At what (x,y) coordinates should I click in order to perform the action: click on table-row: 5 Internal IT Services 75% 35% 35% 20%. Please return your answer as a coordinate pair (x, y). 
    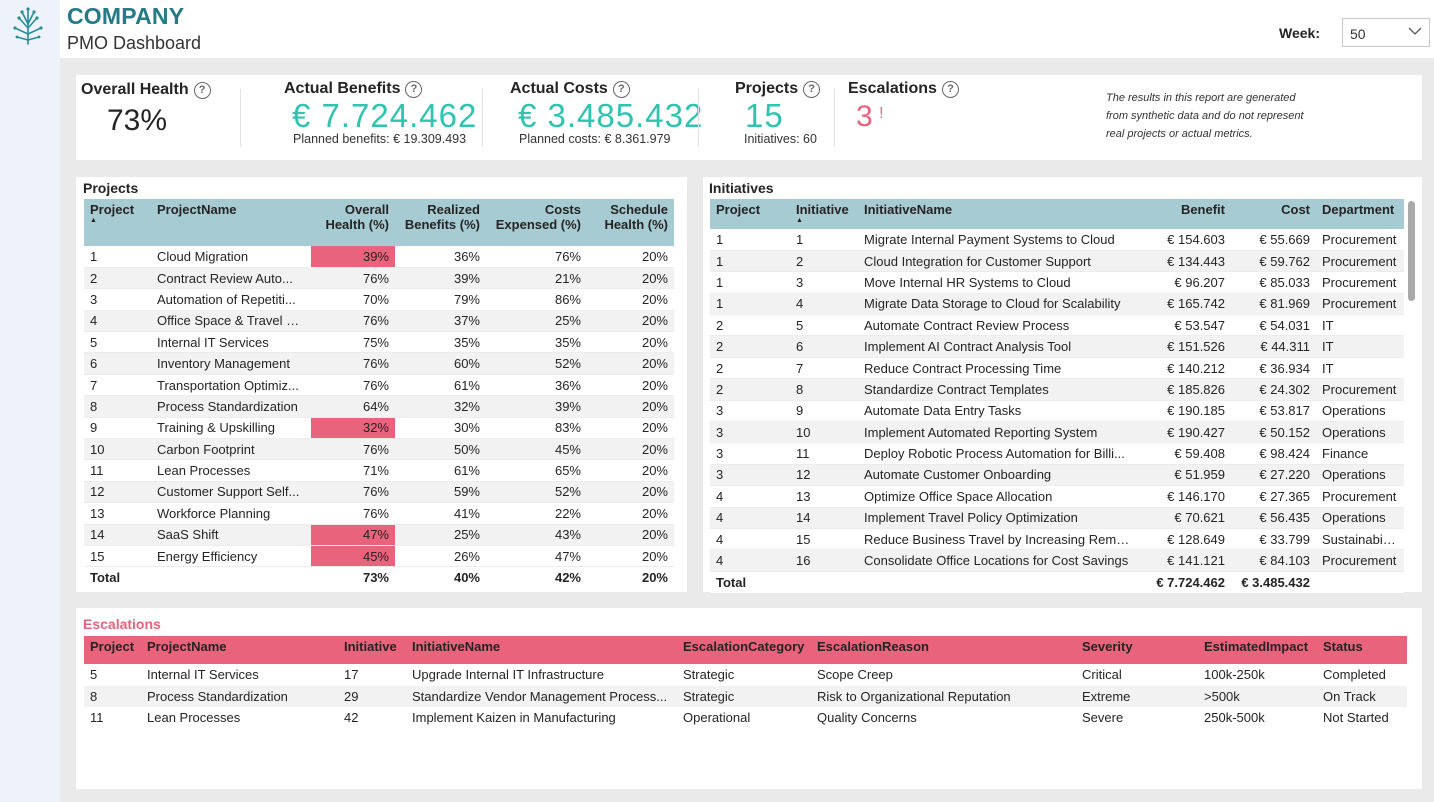
    Looking at the image, I should click on (379, 342).